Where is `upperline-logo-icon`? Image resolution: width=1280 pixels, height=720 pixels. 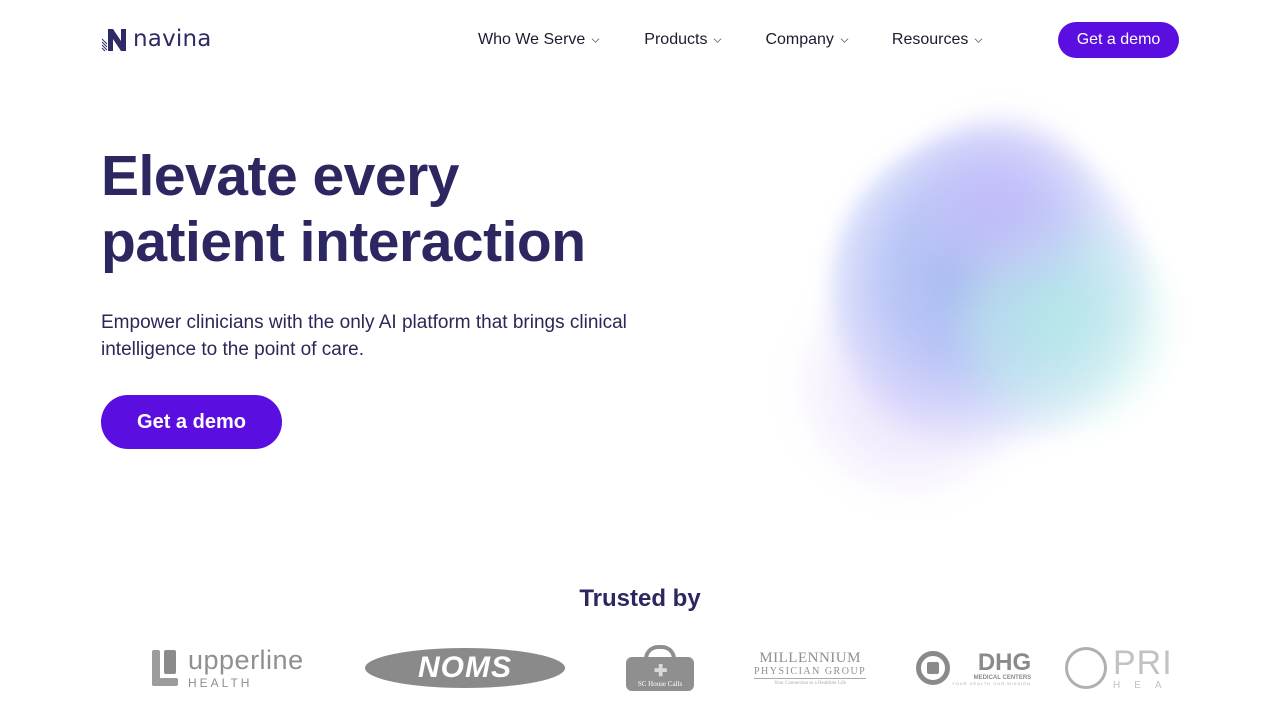
upperline-logo-icon is located at coordinates (165, 668).